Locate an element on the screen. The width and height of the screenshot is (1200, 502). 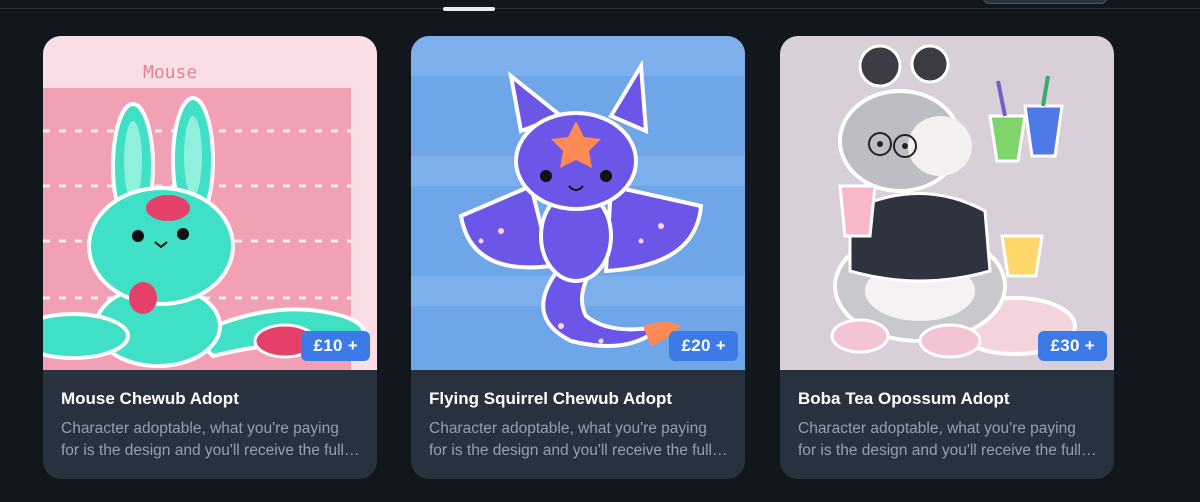
listing-title: Mouse Chewub Adopt is located at coordinates (211, 399).